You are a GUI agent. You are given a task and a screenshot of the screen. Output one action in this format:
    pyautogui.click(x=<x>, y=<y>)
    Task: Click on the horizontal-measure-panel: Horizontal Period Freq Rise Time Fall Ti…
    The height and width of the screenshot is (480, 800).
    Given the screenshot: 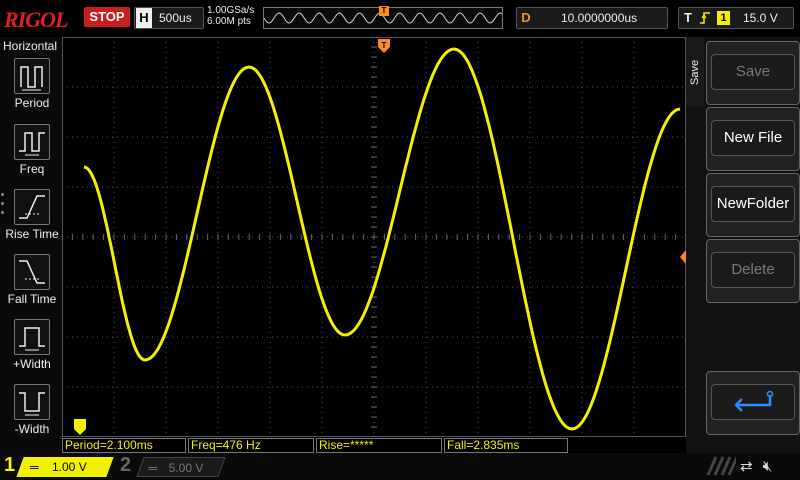 What is the action you would take?
    pyautogui.click(x=31, y=245)
    